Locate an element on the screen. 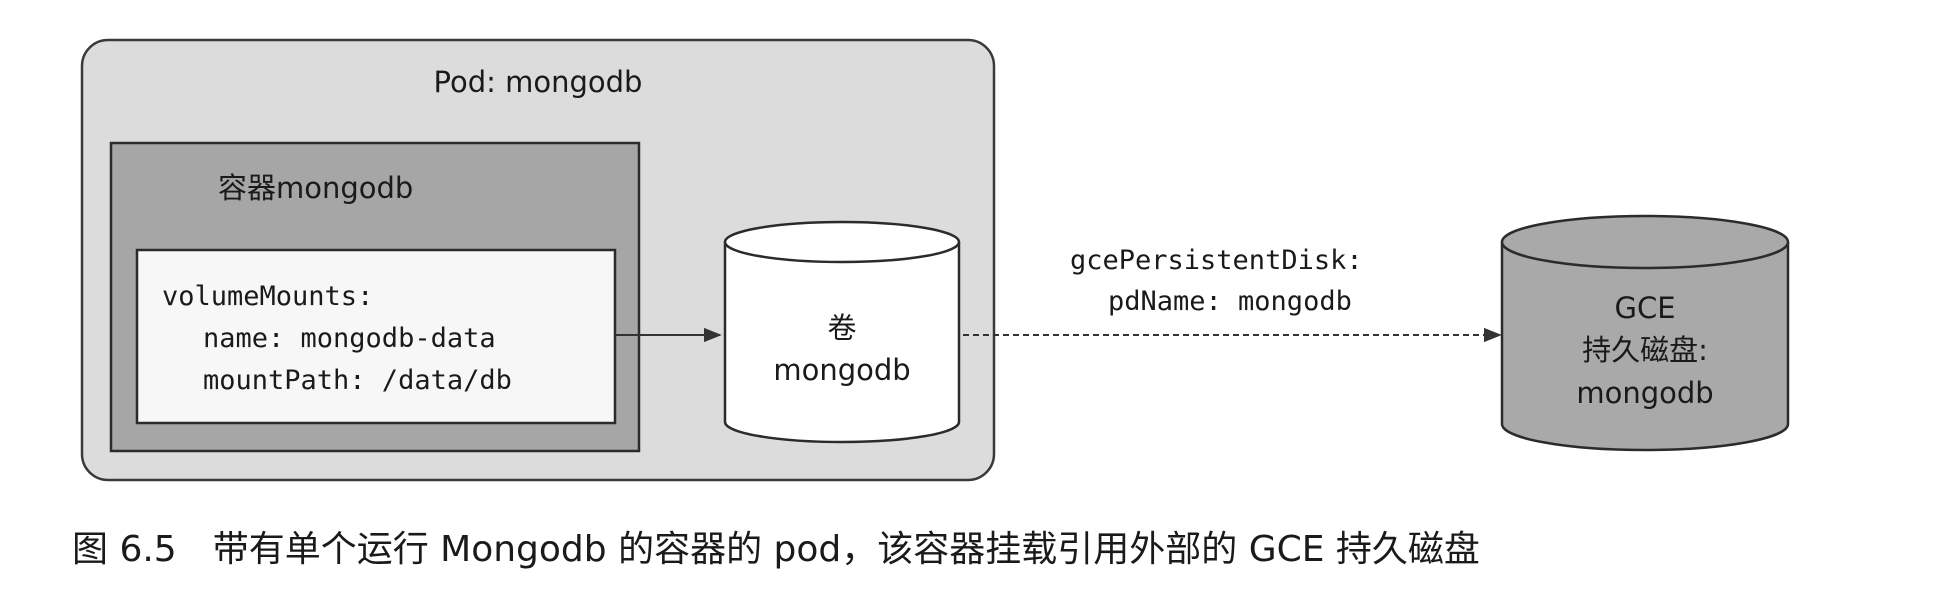  figure-number: 图 6.5 is located at coordinates (124, 549).